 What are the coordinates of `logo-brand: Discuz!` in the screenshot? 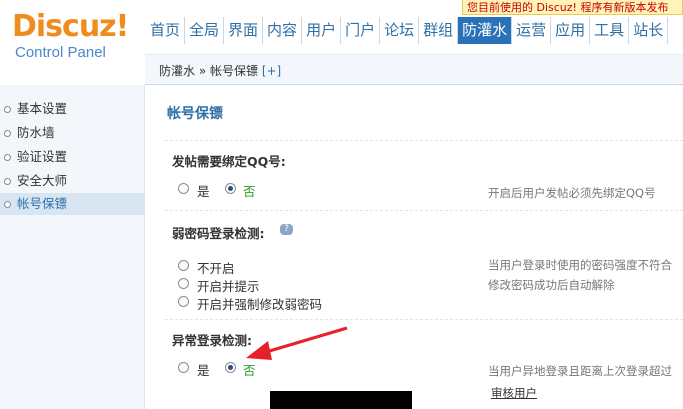 It's located at (70, 26).